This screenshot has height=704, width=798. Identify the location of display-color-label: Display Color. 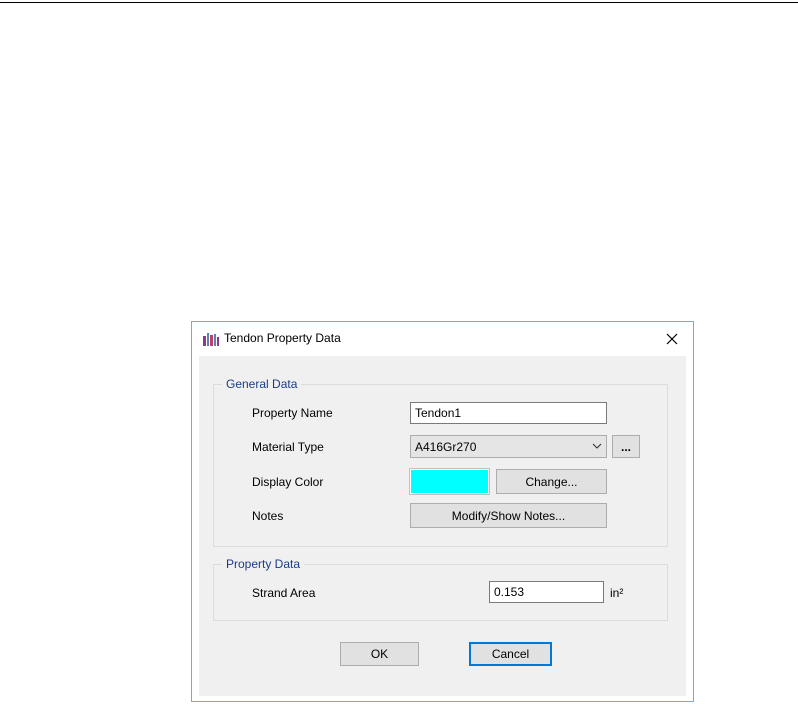
(288, 482).